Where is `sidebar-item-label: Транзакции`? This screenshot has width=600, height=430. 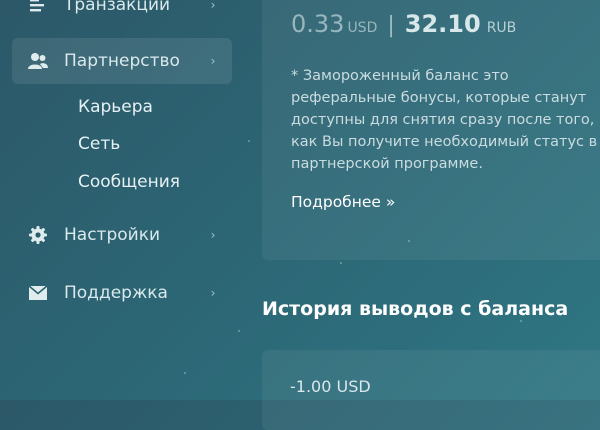
sidebar-item-label: Транзакции is located at coordinates (117, 7).